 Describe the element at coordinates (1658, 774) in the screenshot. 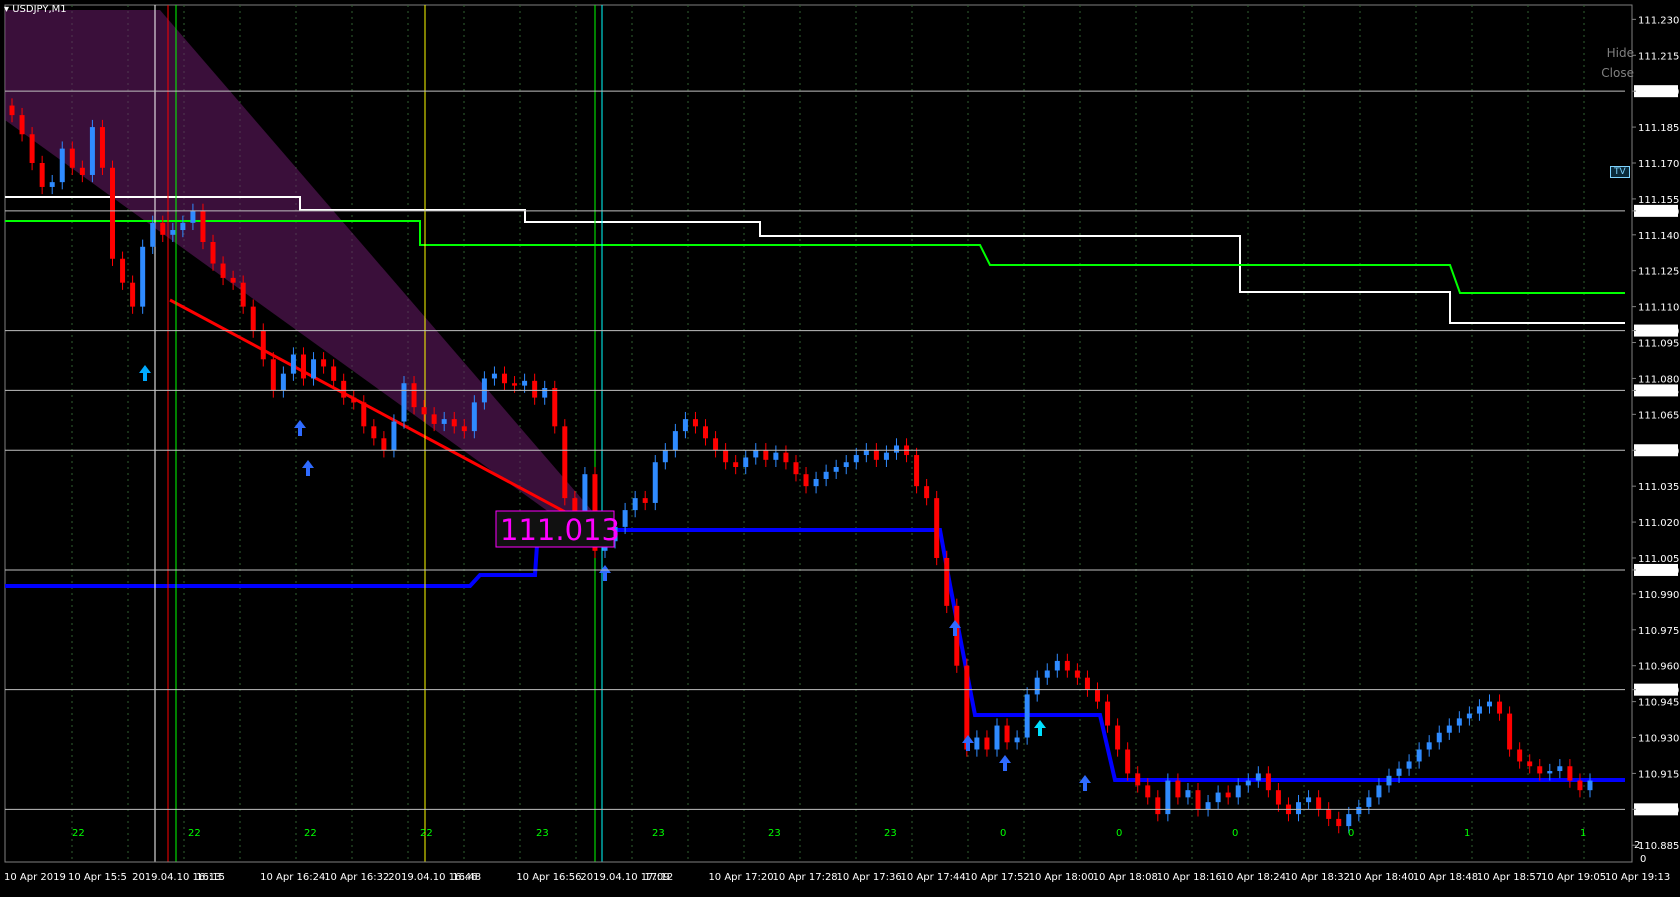

I see `y-tick-label: 110.915` at that location.